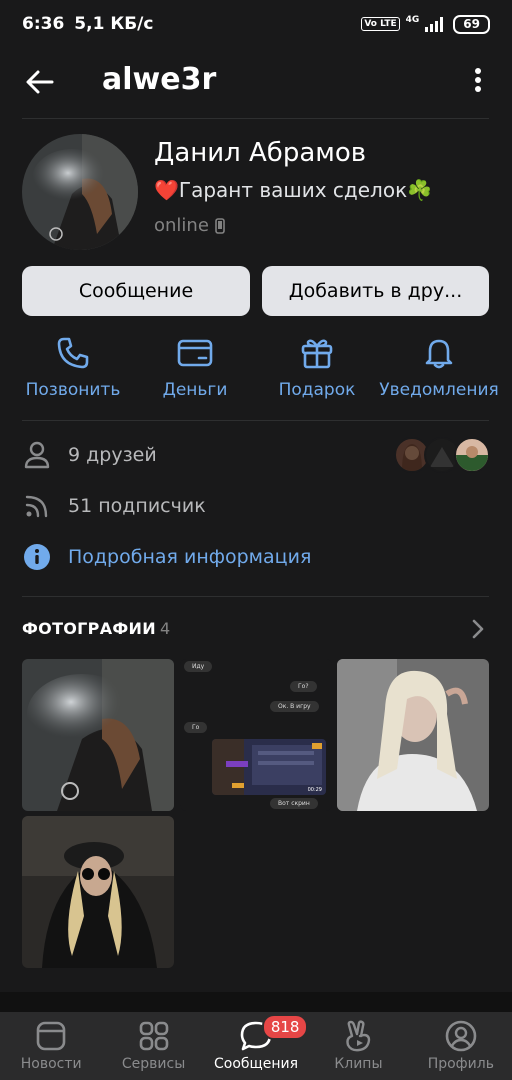 This screenshot has height=1080, width=512. I want to click on chat-bubble: Го, so click(196, 727).